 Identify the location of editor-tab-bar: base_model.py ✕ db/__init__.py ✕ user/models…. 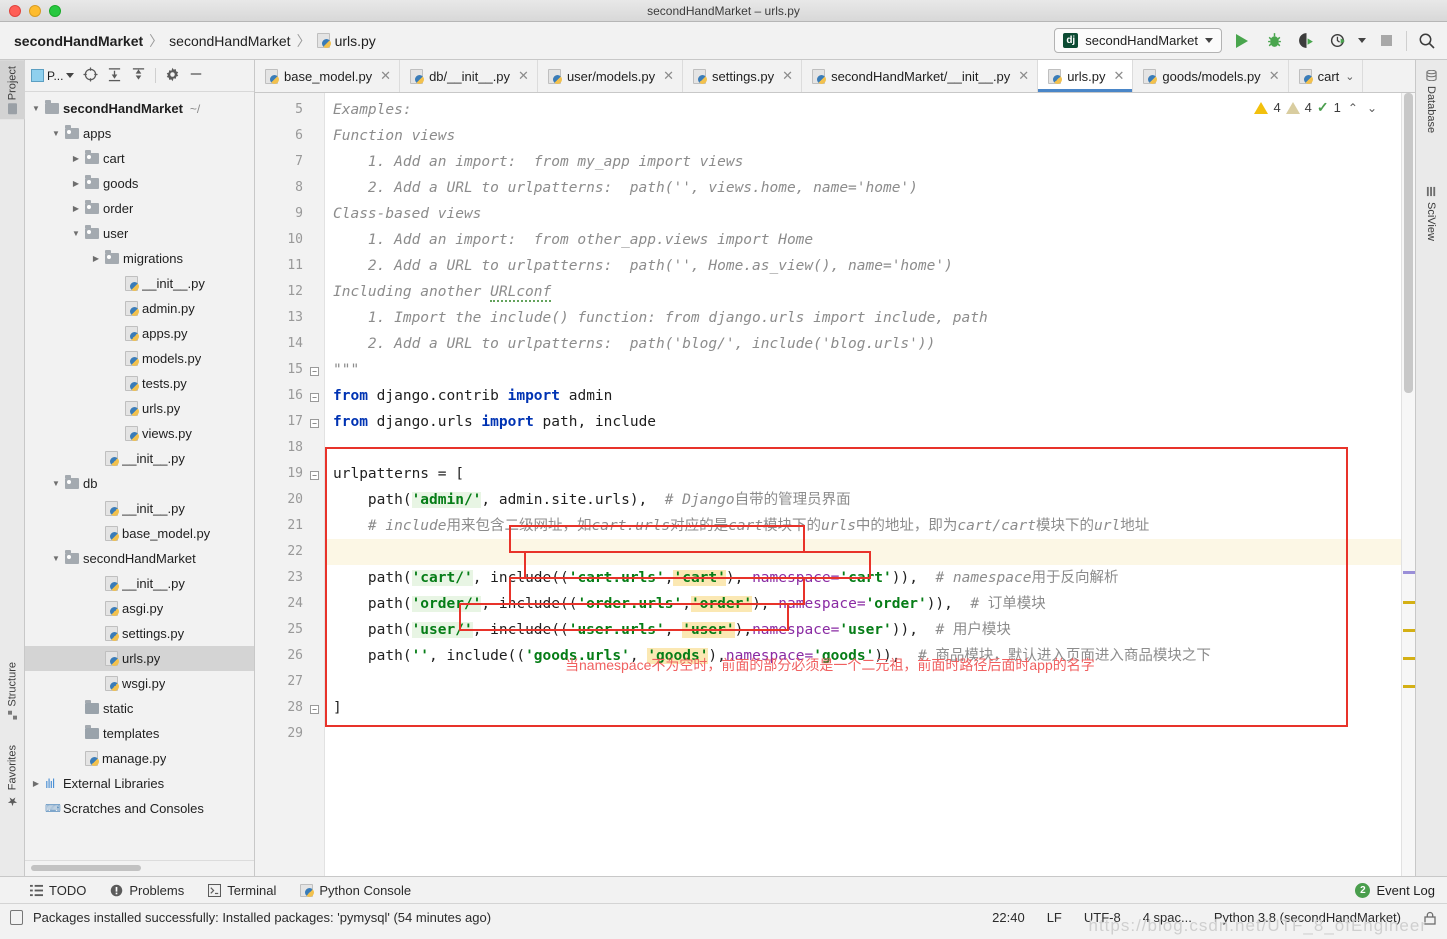
(835, 76).